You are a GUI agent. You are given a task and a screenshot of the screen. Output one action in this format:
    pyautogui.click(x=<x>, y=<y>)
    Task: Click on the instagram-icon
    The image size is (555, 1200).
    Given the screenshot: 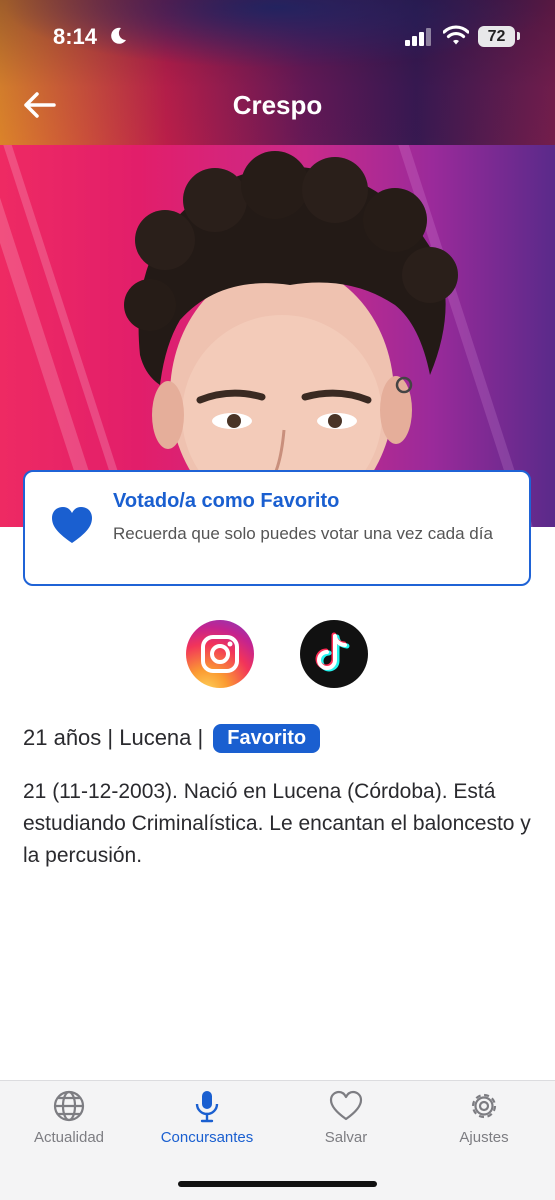 What is the action you would take?
    pyautogui.click(x=220, y=654)
    